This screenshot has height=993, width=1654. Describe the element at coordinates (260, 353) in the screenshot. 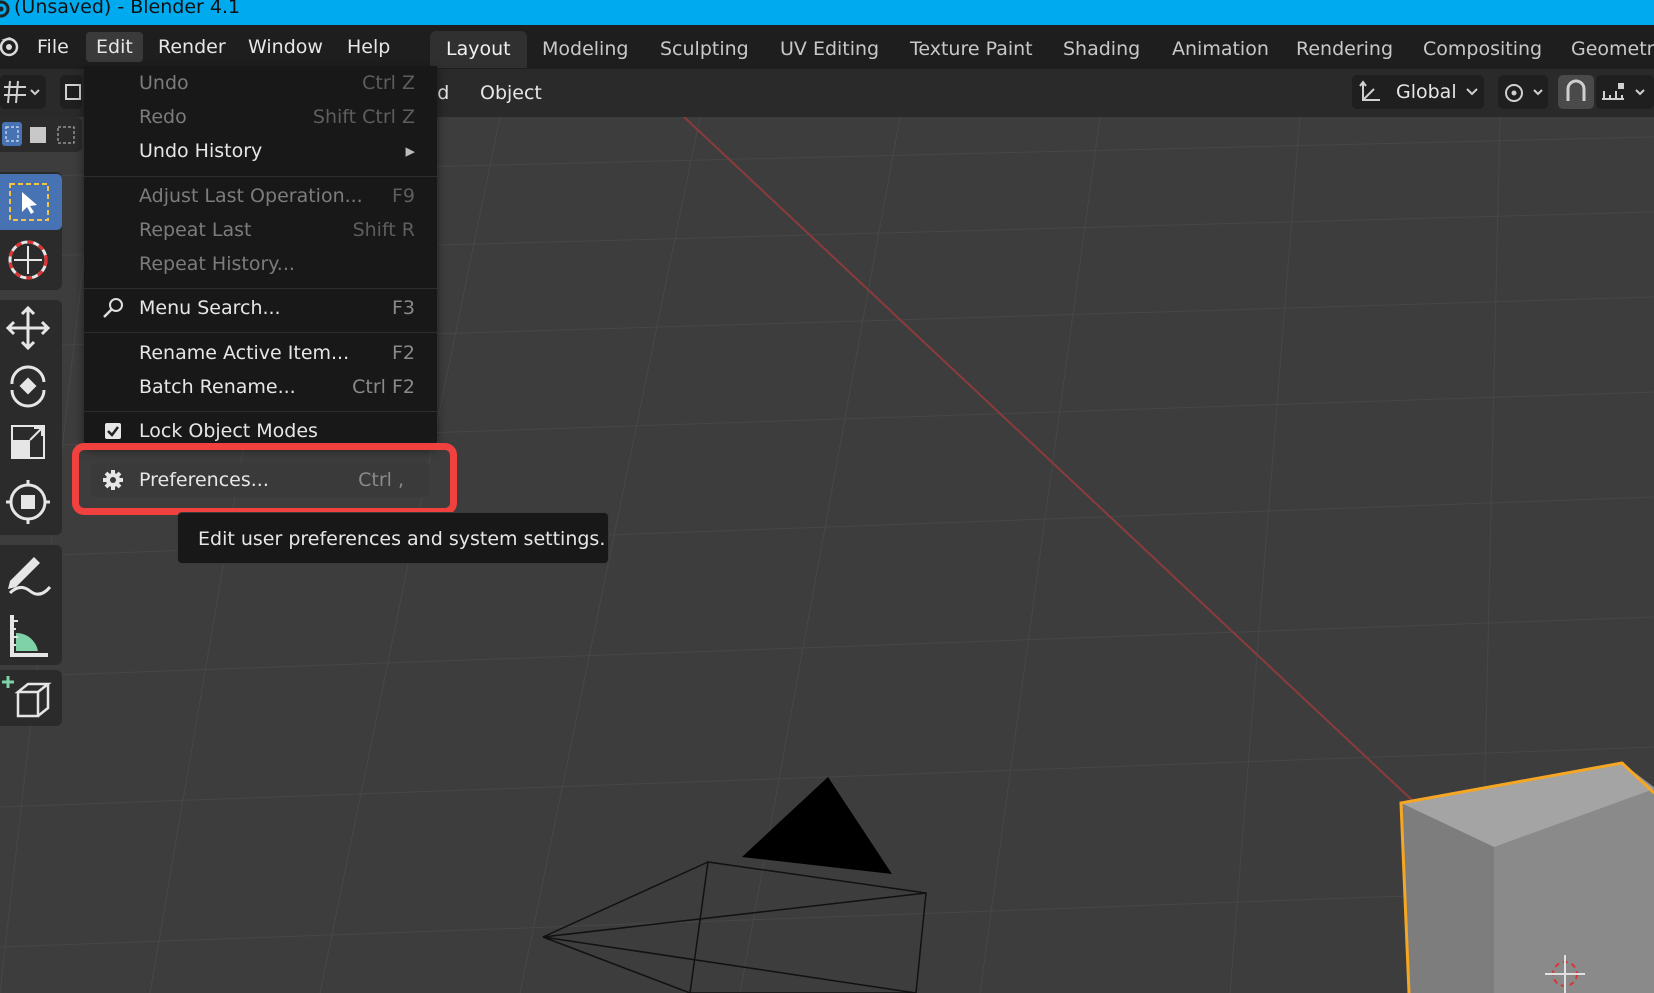

I see `menu-item-rename-active: Rename Active Item... F2` at that location.